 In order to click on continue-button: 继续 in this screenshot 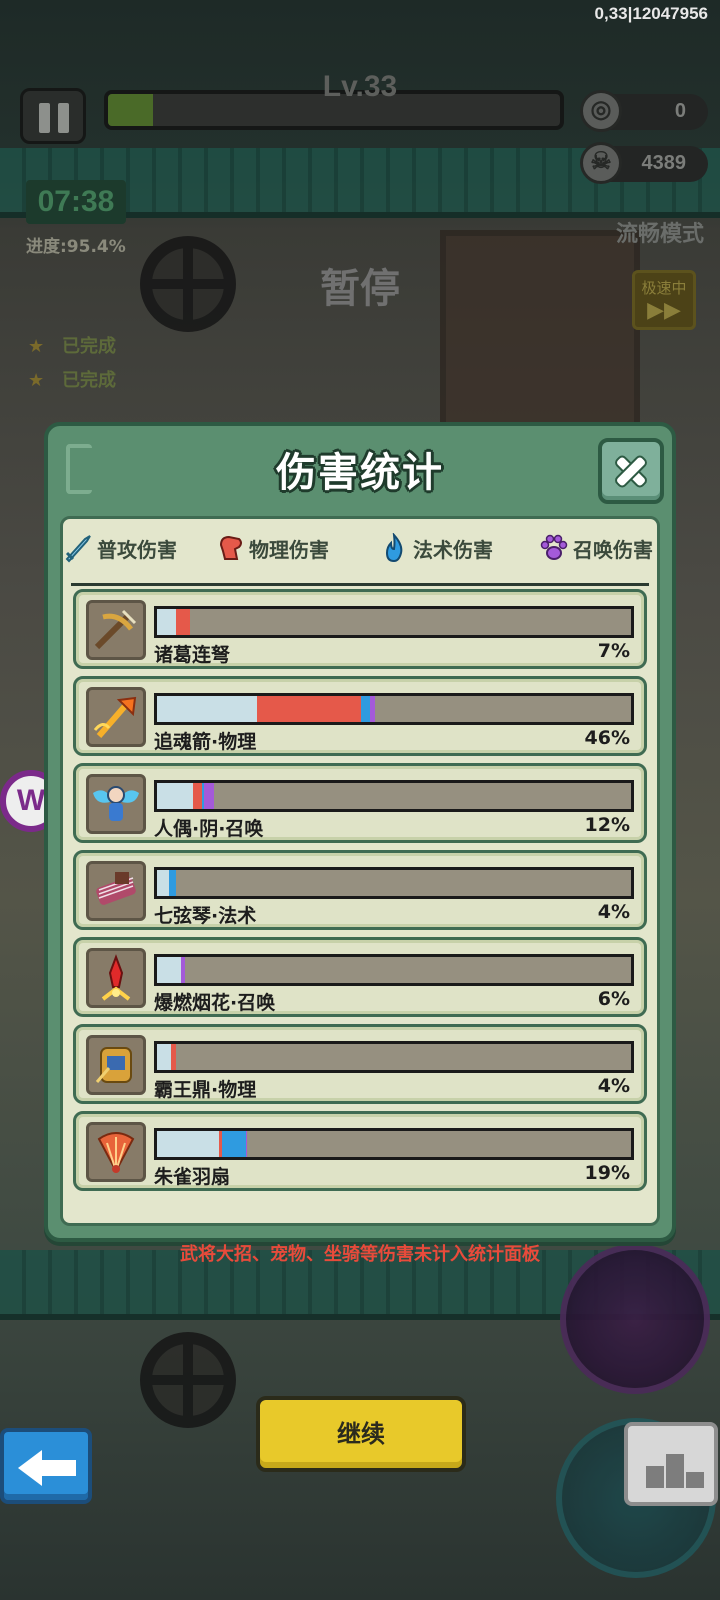, I will do `click(361, 1434)`.